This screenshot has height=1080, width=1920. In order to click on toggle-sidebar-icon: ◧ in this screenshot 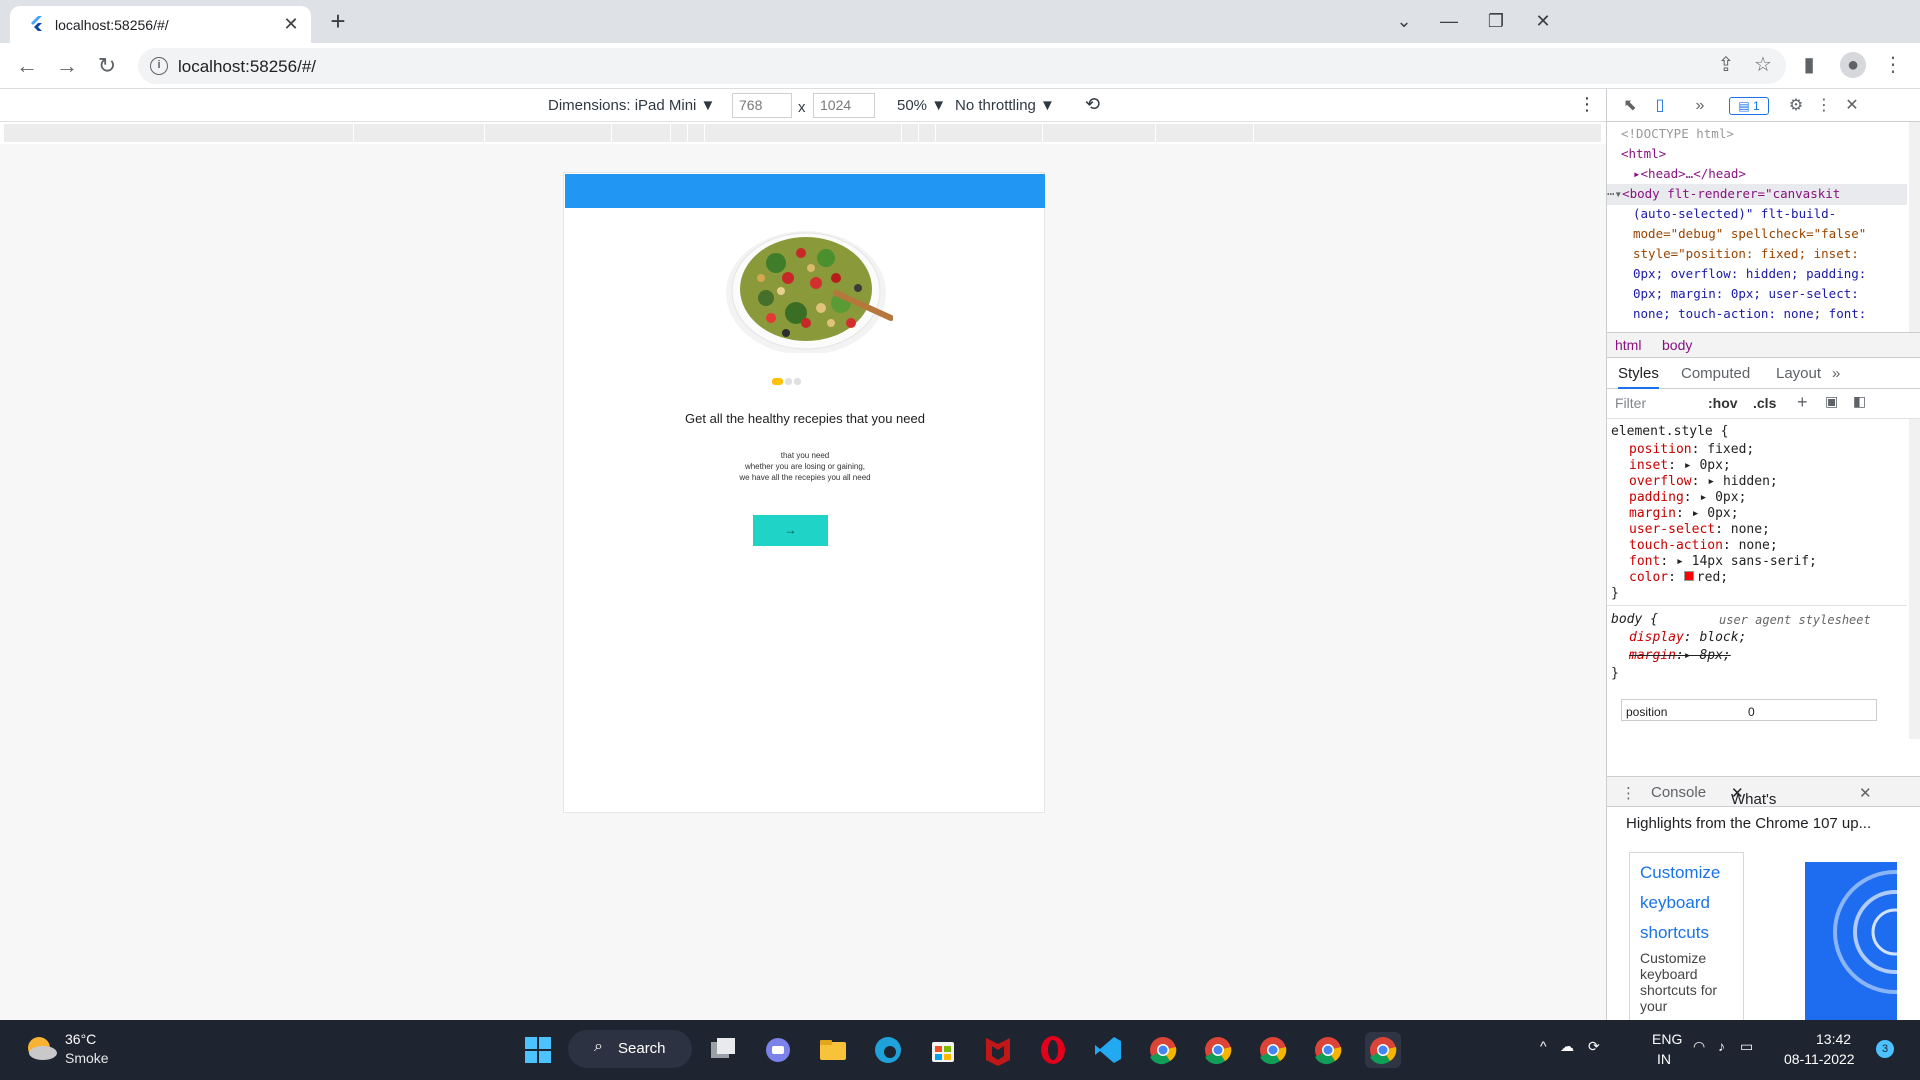, I will do `click(1859, 401)`.